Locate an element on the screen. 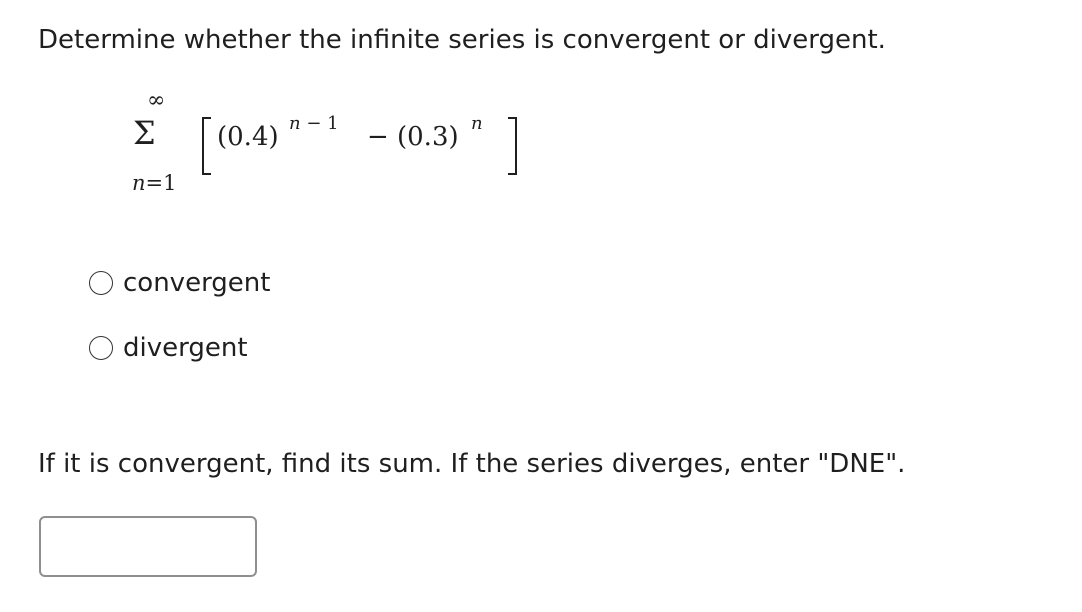  radio-divergent is located at coordinates (101, 348).